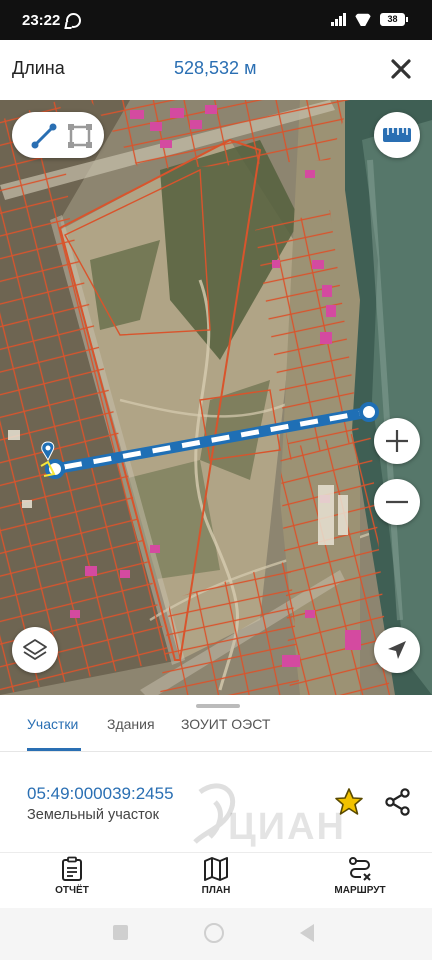  I want to click on zoom-out-icon, so click(397, 502).